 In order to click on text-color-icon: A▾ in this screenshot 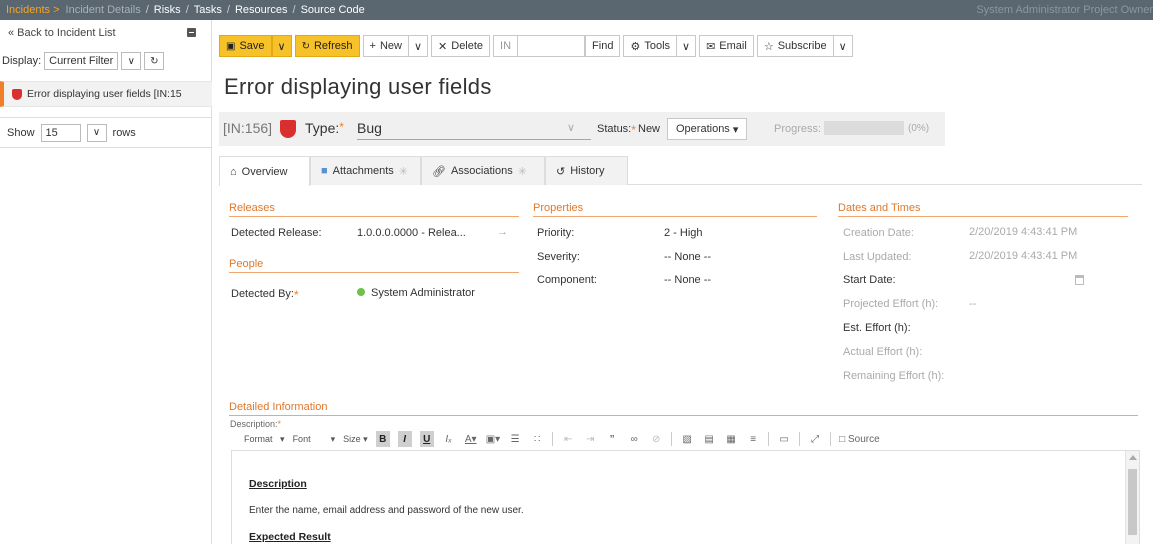, I will do `click(471, 439)`.